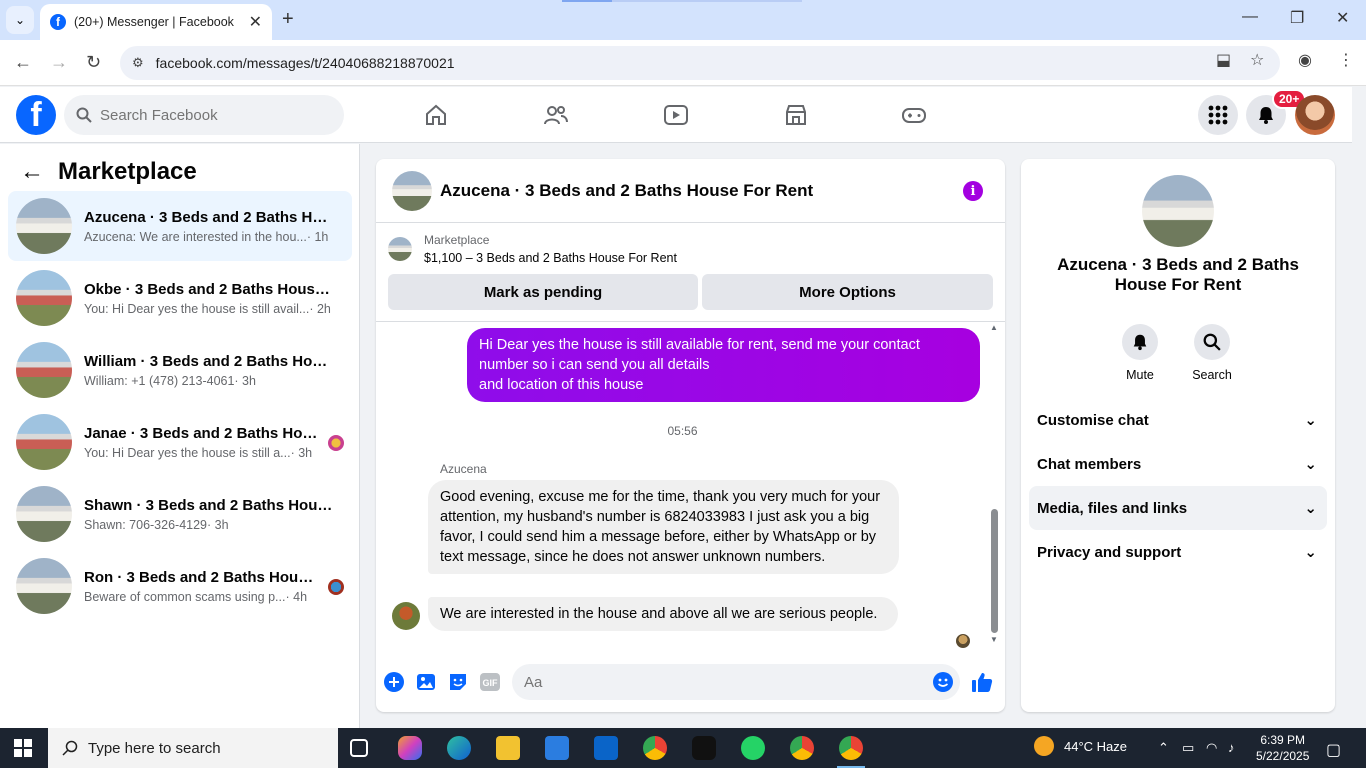  Describe the element at coordinates (59, 62) in the screenshot. I see `forward-icon: →` at that location.